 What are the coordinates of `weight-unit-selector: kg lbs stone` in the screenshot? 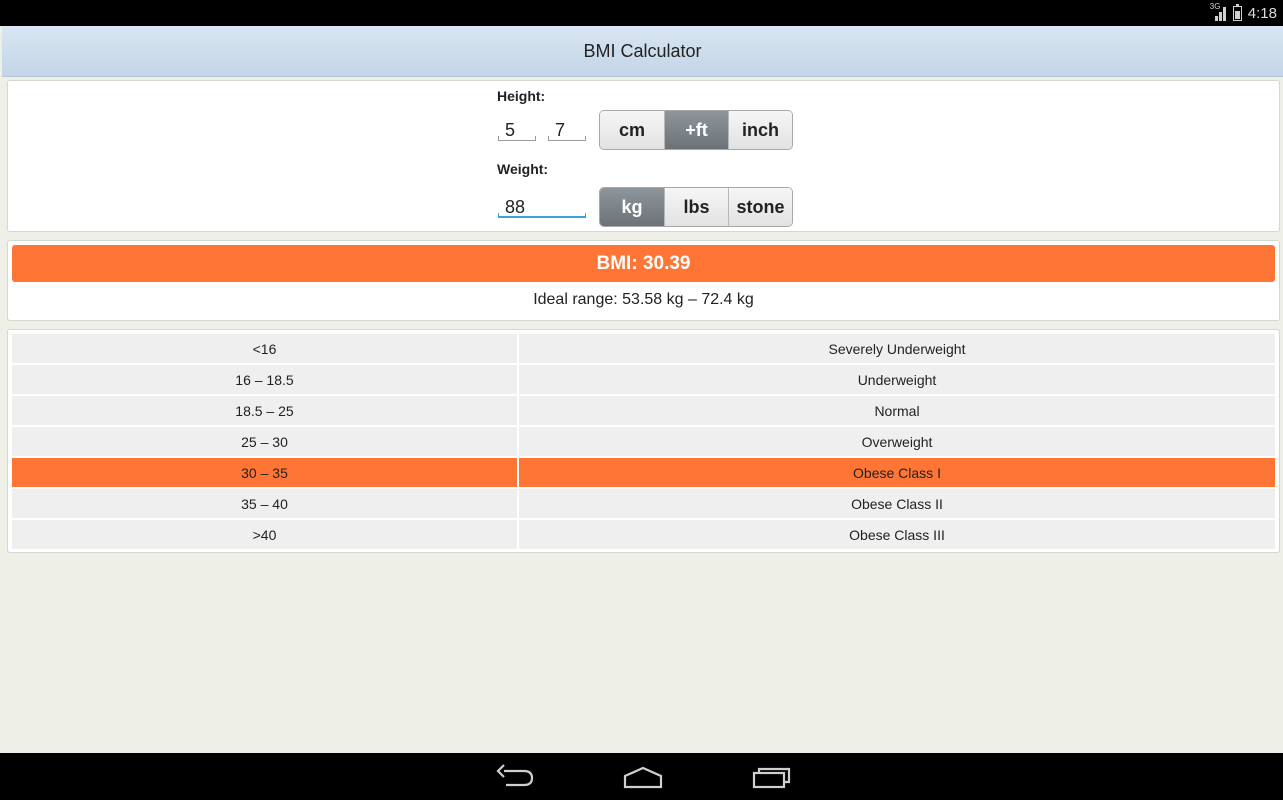 It's located at (696, 207).